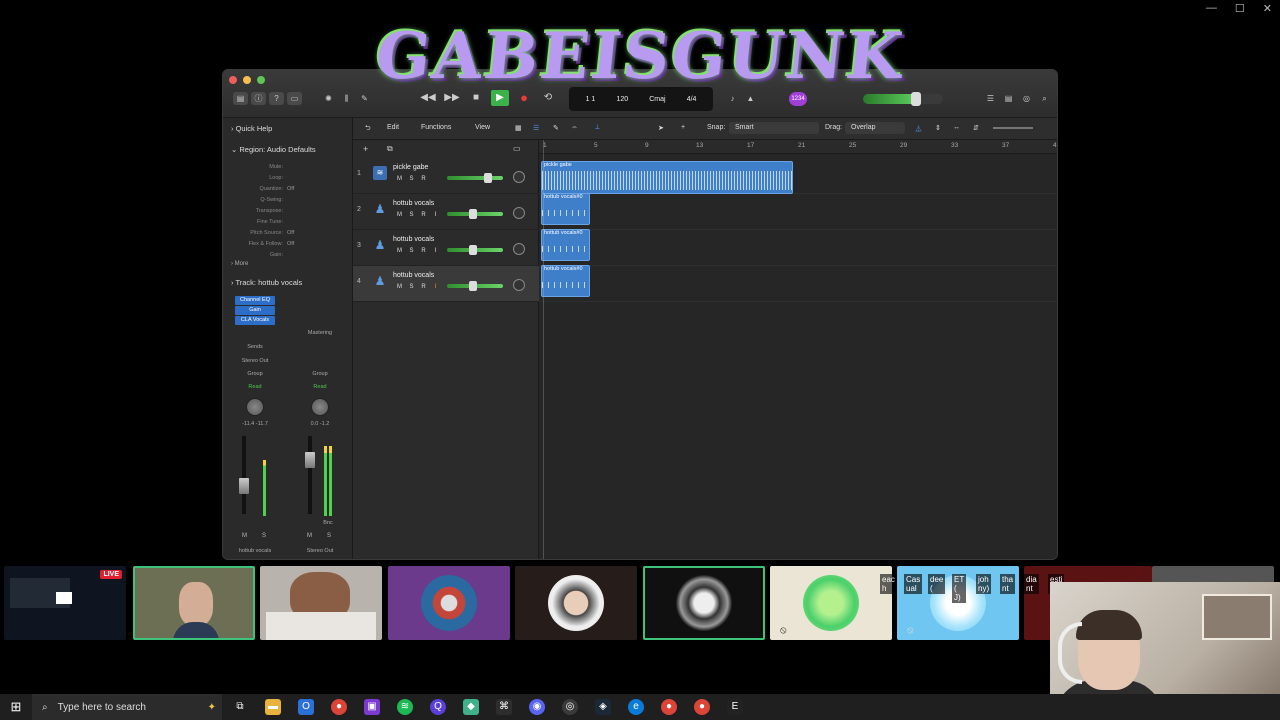 This screenshot has width=1280, height=720. What do you see at coordinates (938, 128) in the screenshot?
I see `vertical-zoom-icon: ⇕` at bounding box center [938, 128].